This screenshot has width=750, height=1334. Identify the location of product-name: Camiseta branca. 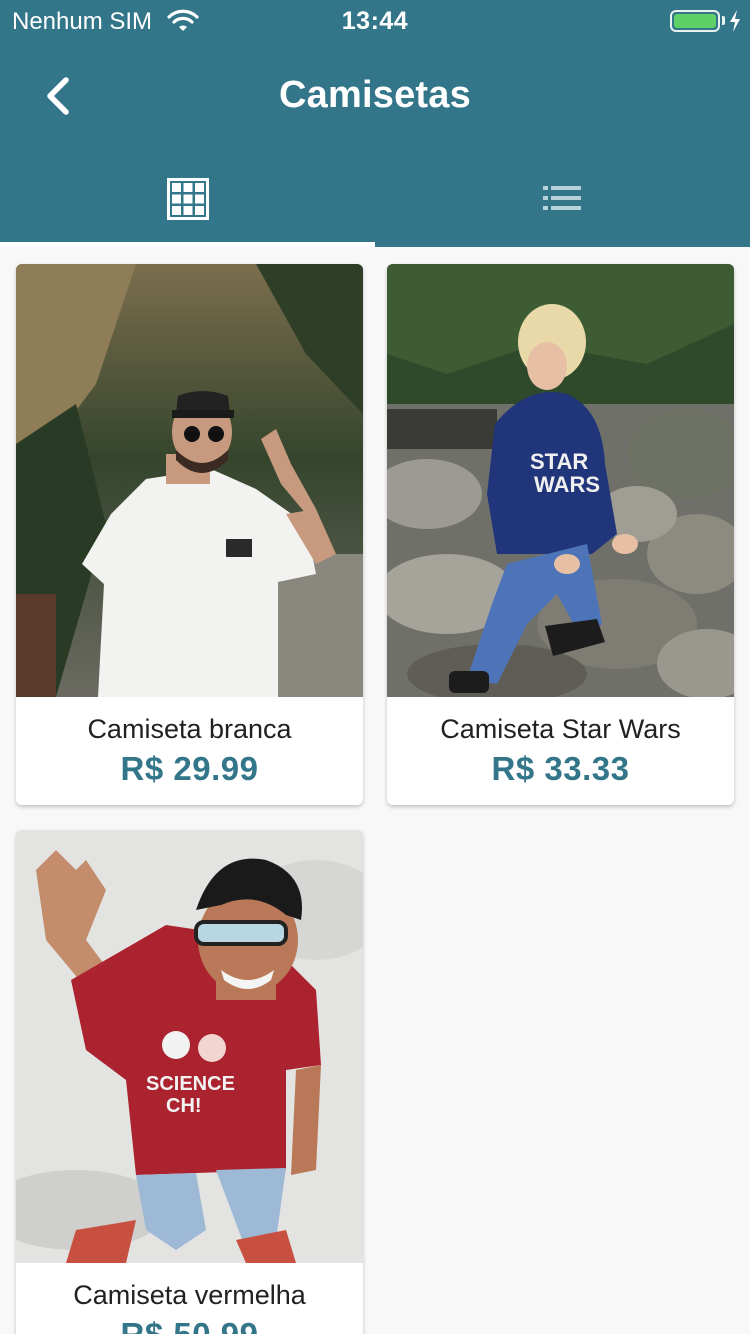
(189, 729).